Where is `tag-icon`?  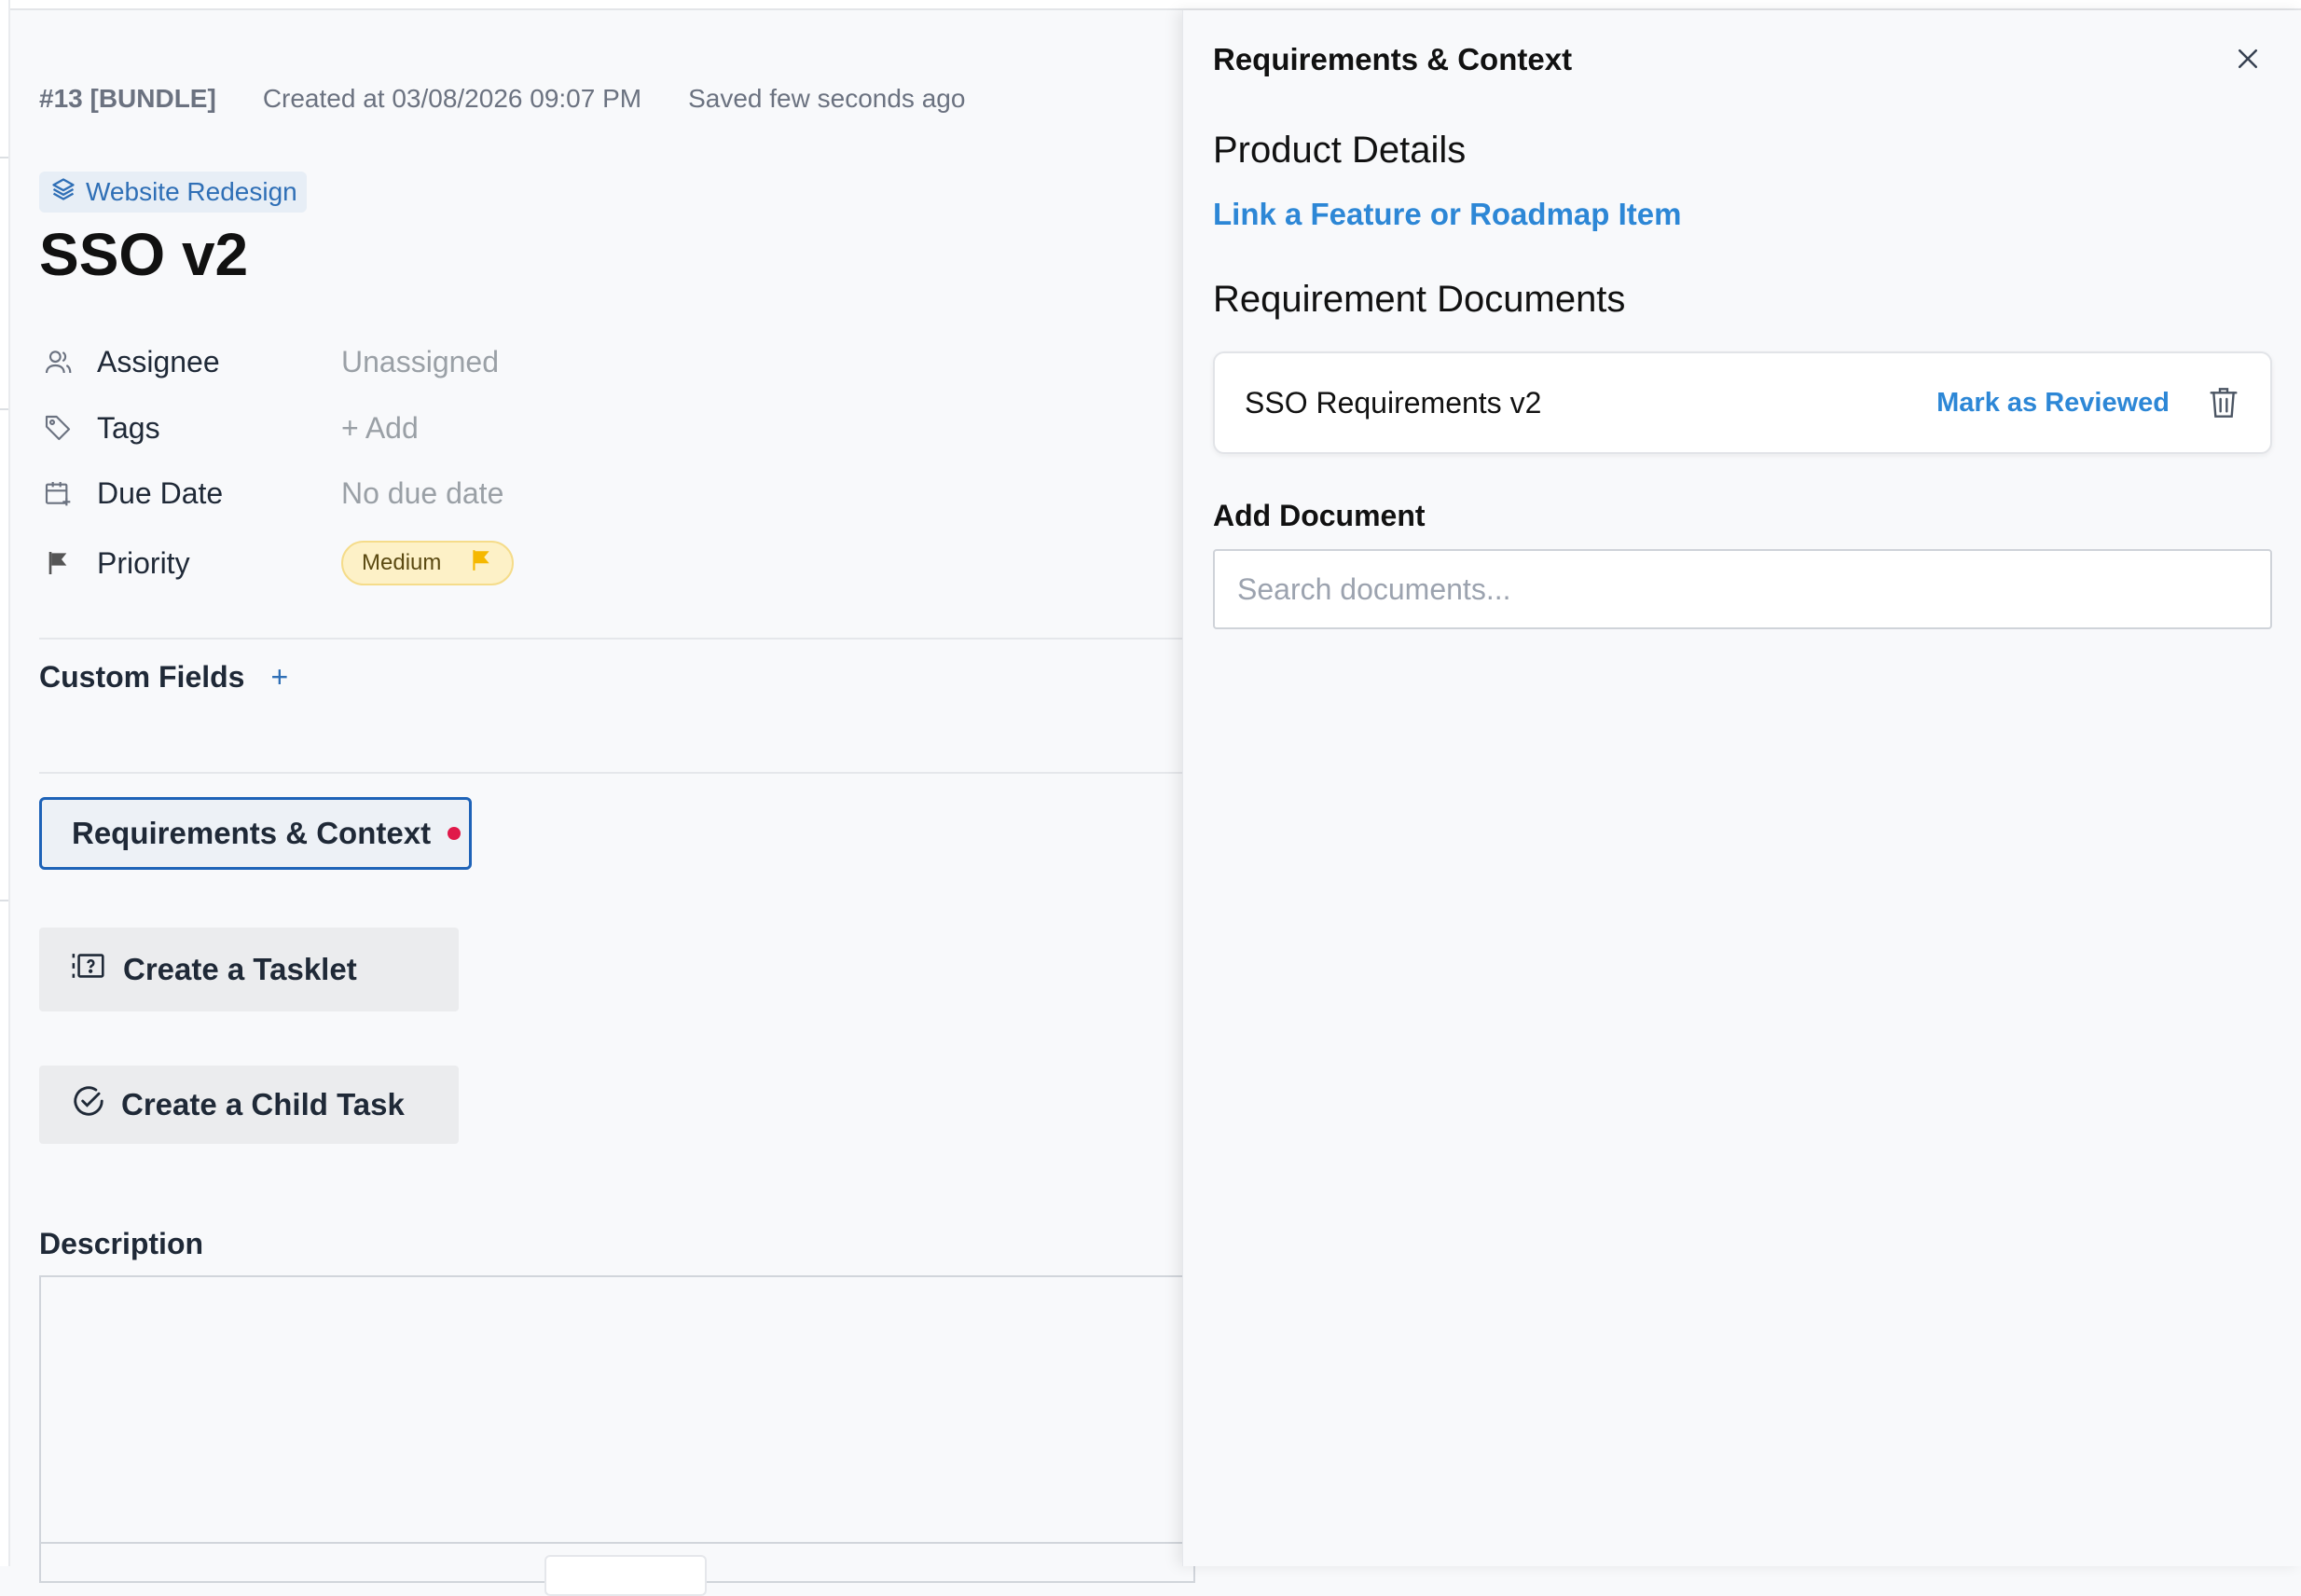 tag-icon is located at coordinates (57, 428).